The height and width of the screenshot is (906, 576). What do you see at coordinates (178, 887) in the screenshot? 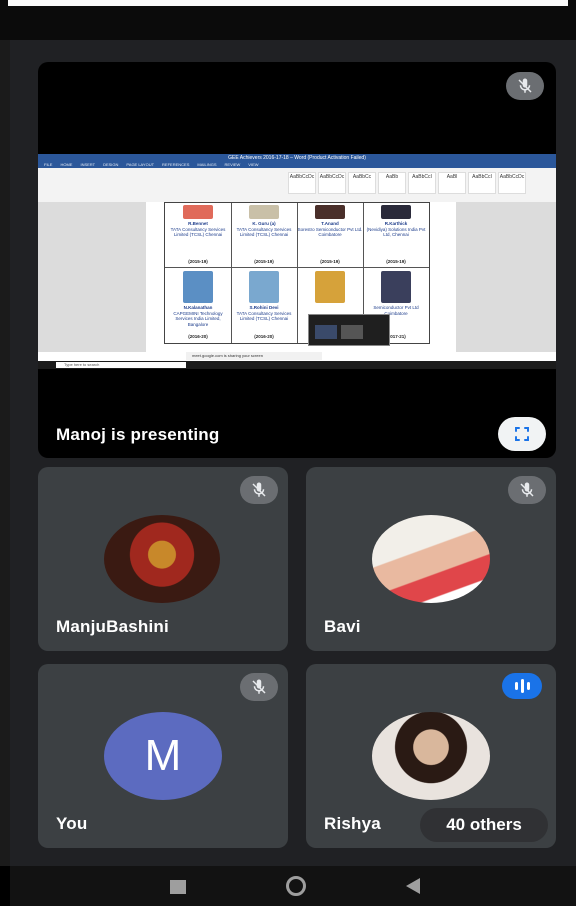
I see `square-nav-icon` at bounding box center [178, 887].